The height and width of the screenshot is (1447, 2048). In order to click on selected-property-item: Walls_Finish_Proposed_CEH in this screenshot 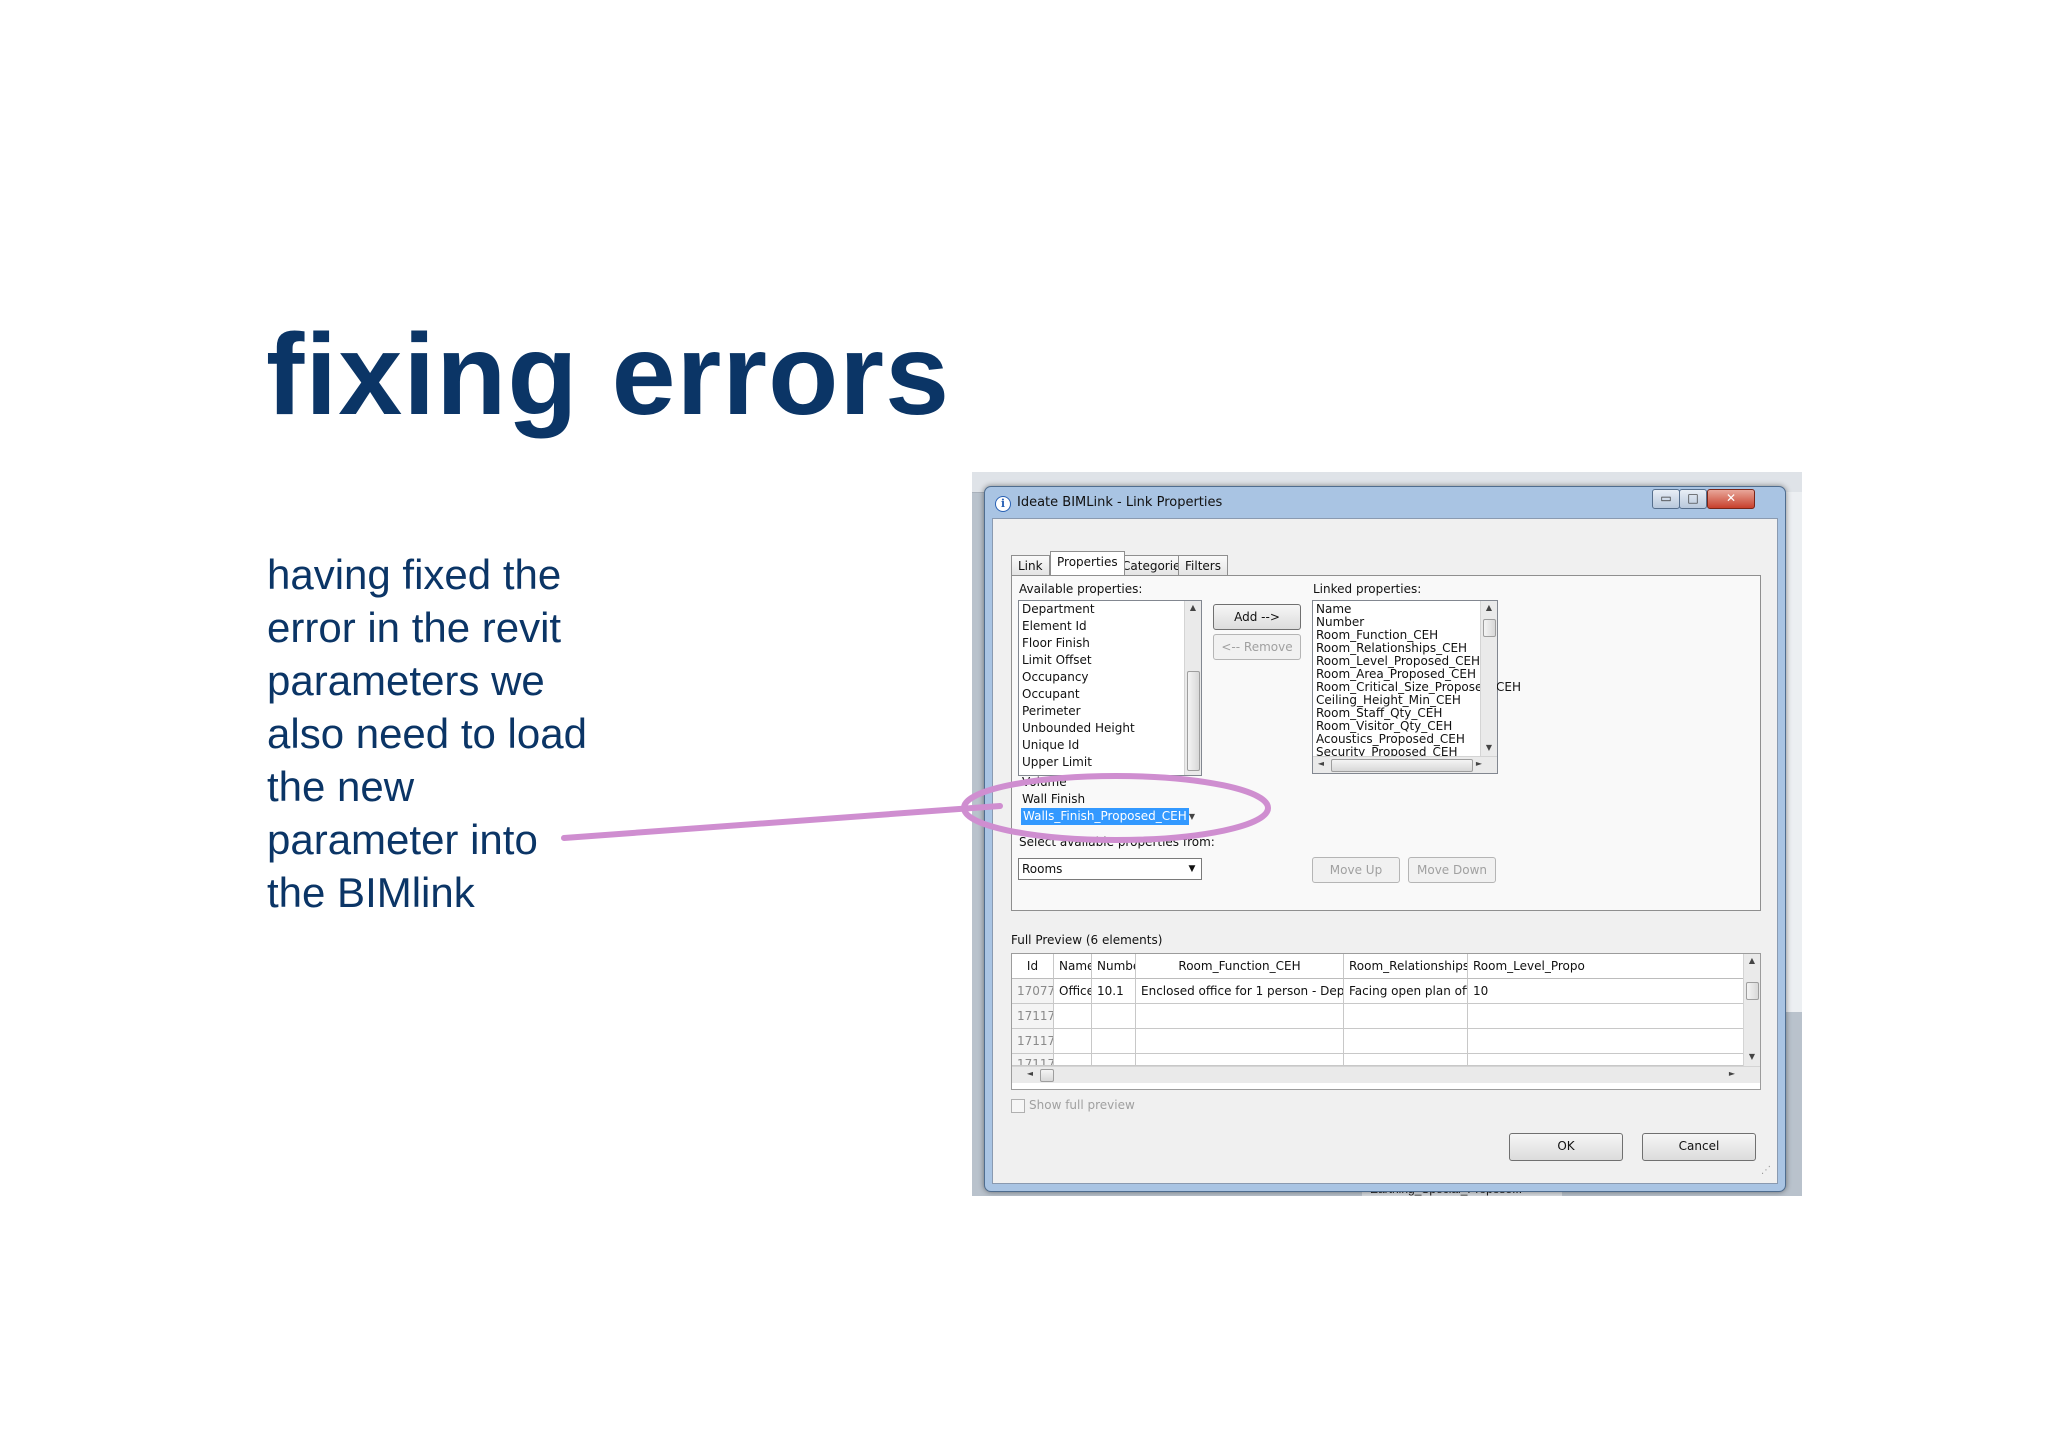, I will do `click(1105, 816)`.